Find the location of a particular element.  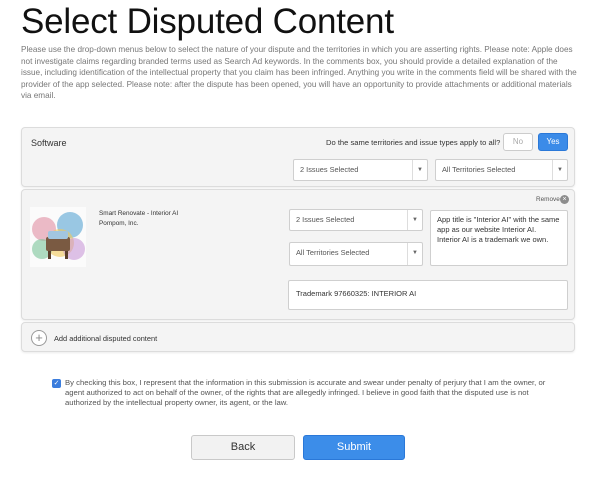

item-issues-value: 2 Issues Selected is located at coordinates (325, 219).